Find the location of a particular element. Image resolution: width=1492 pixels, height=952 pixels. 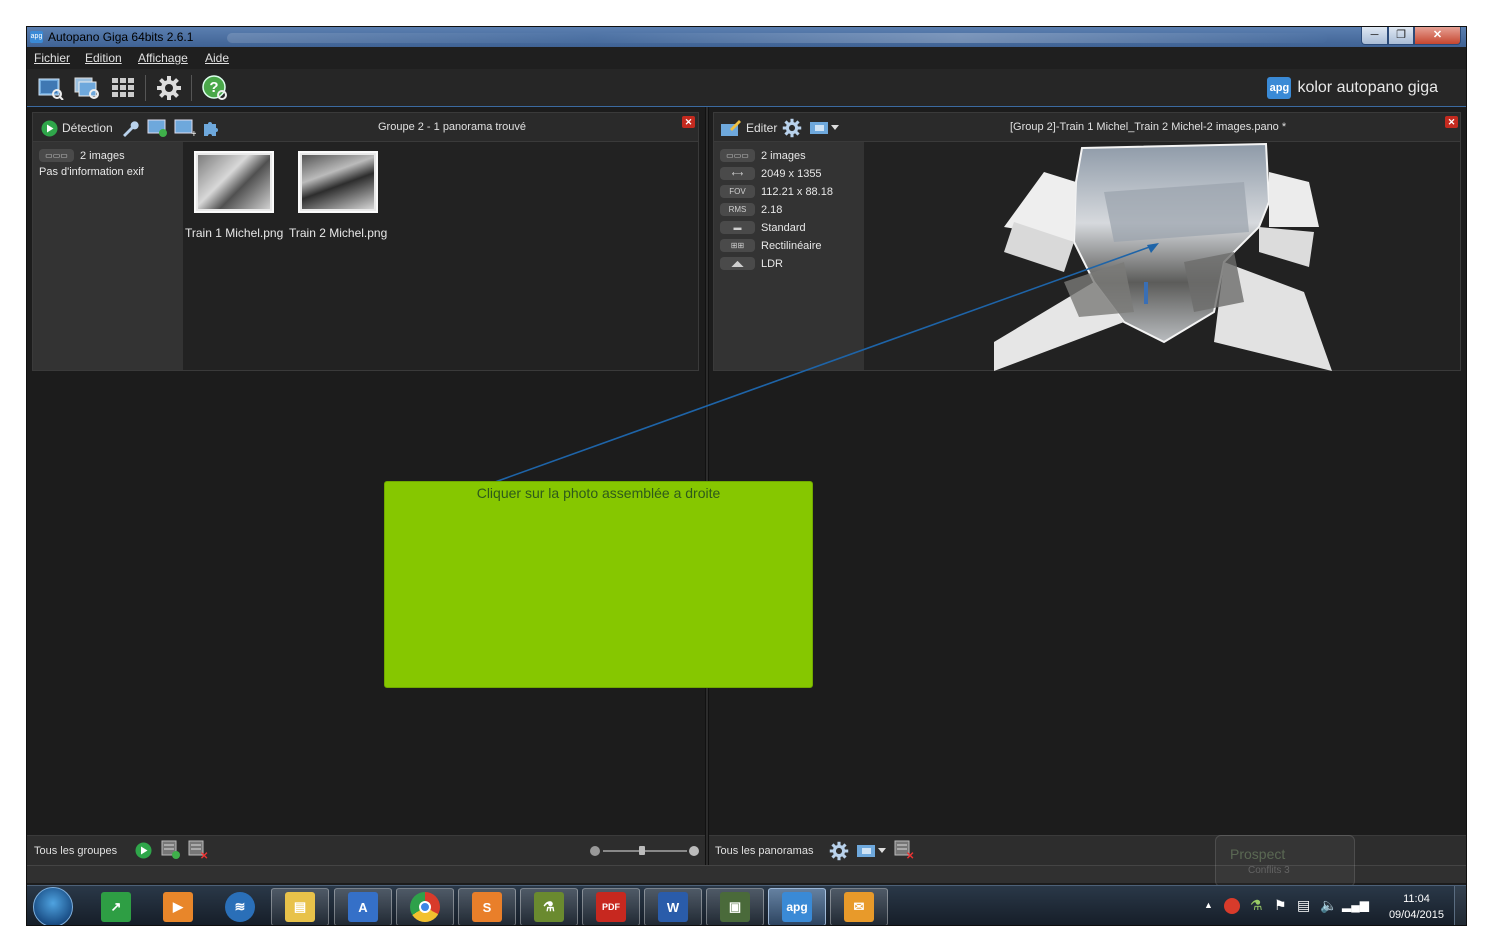

clock-date: 09/04/2015 is located at coordinates (1416, 915).